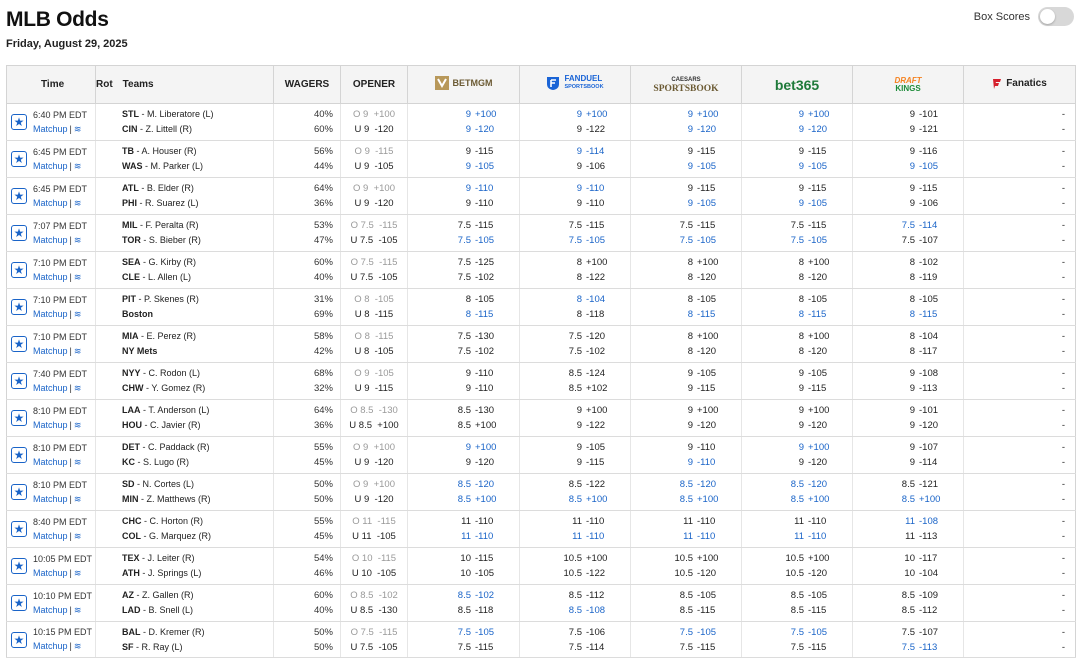 This screenshot has height=665, width=1080. What do you see at coordinates (139, 351) in the screenshot?
I see `home-team: NY Mets` at bounding box center [139, 351].